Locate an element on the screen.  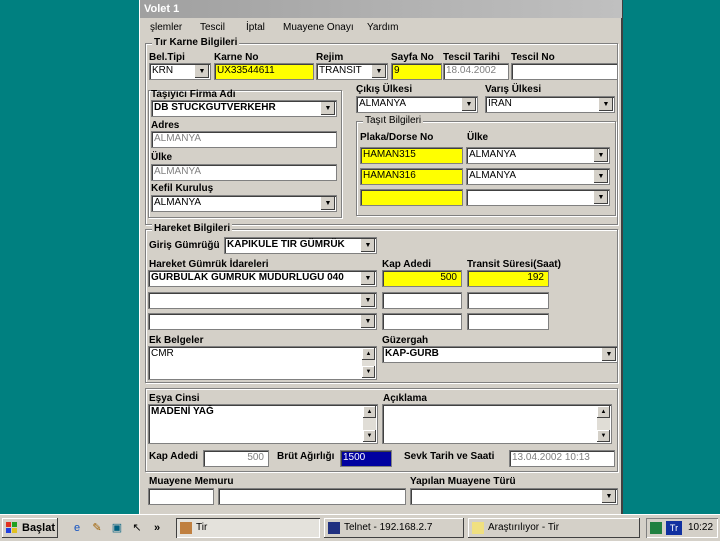
muayene-memuru-label: Muayene Memuru is located at coordinates (191, 481).